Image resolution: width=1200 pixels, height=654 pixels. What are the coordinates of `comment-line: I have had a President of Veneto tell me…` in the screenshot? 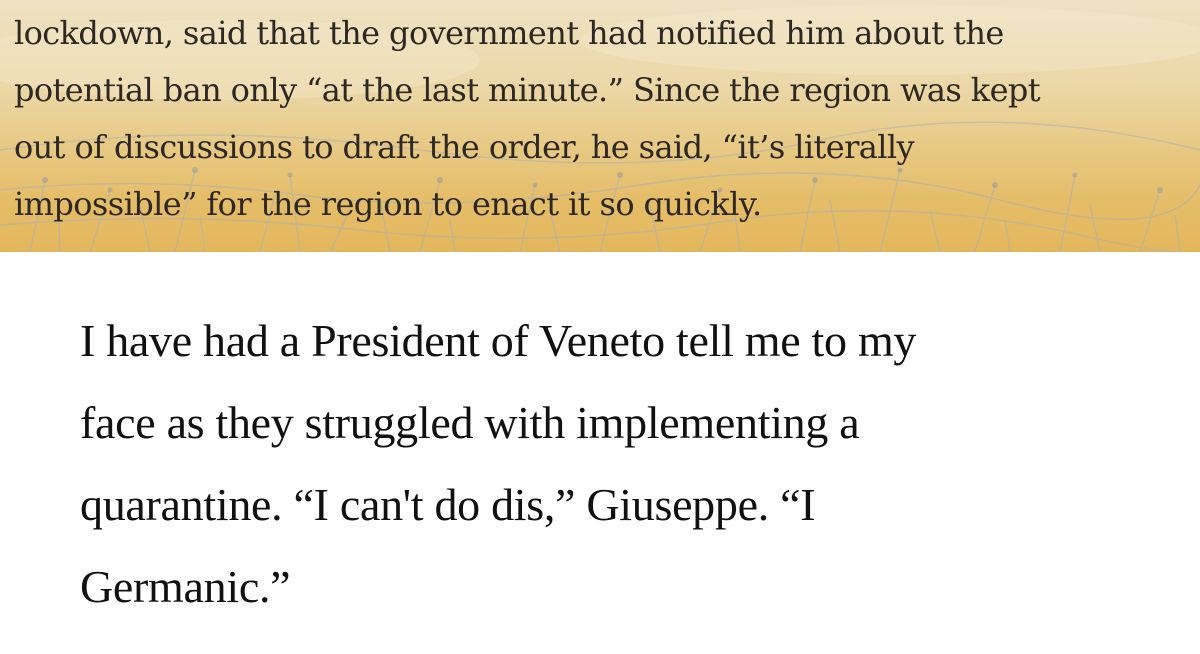 It's located at (498, 340).